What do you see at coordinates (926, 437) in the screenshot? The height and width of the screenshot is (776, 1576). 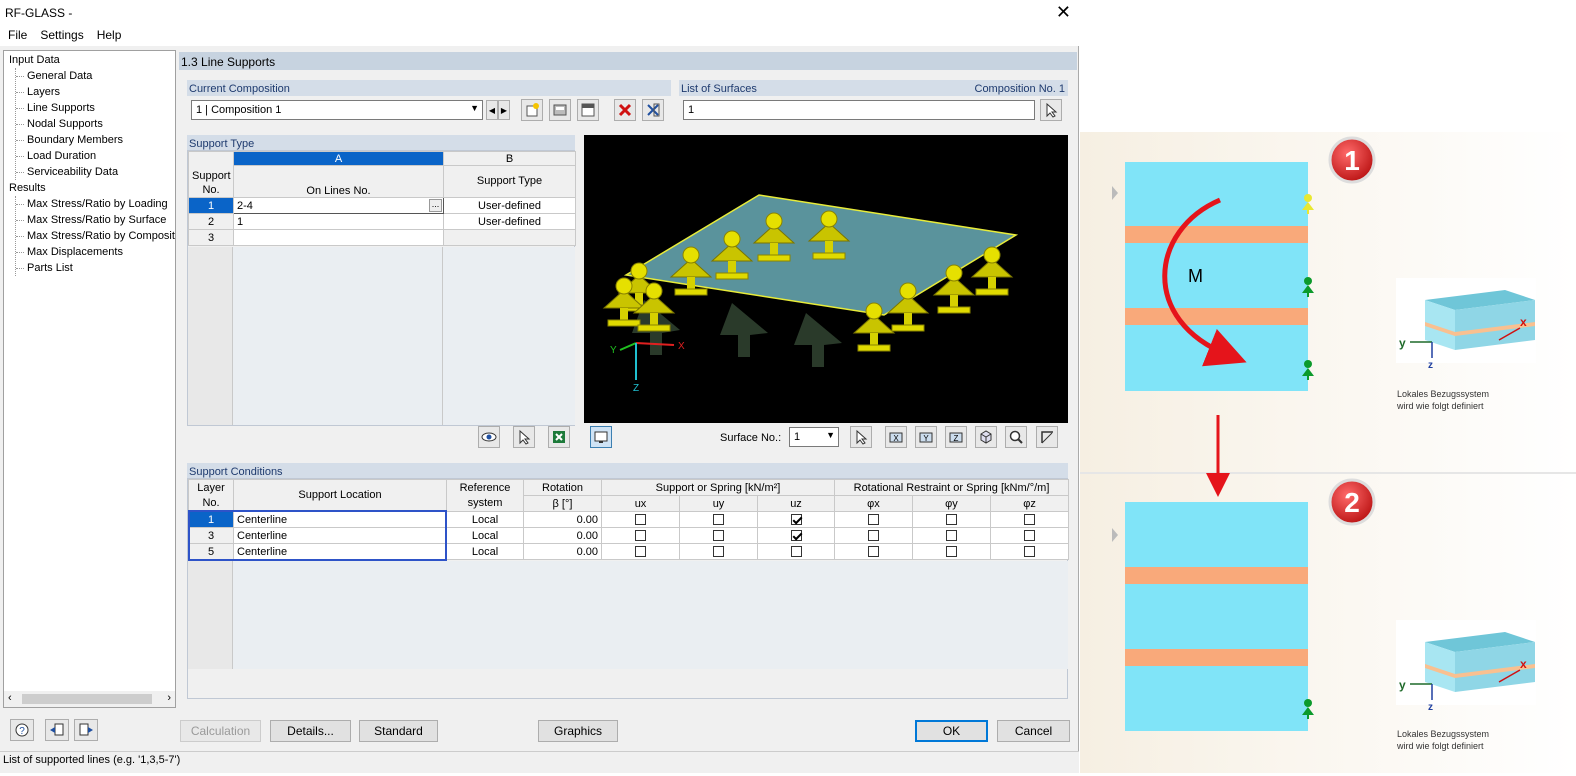 I see `view-y-button: Y` at bounding box center [926, 437].